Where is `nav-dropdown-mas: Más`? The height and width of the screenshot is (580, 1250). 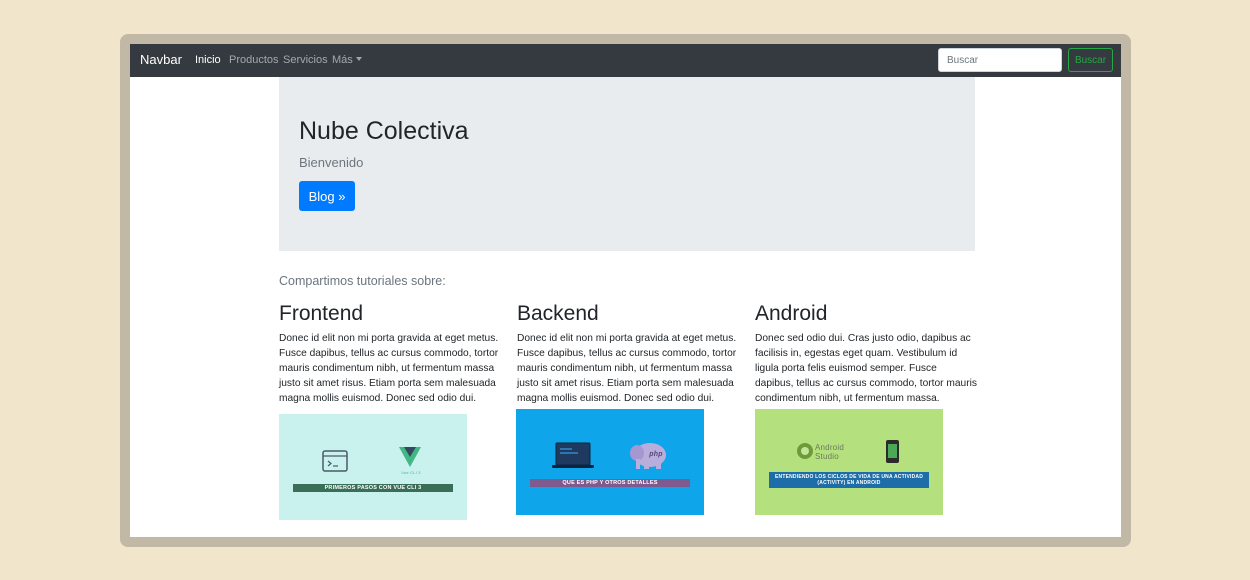
nav-dropdown-mas: Más is located at coordinates (347, 60).